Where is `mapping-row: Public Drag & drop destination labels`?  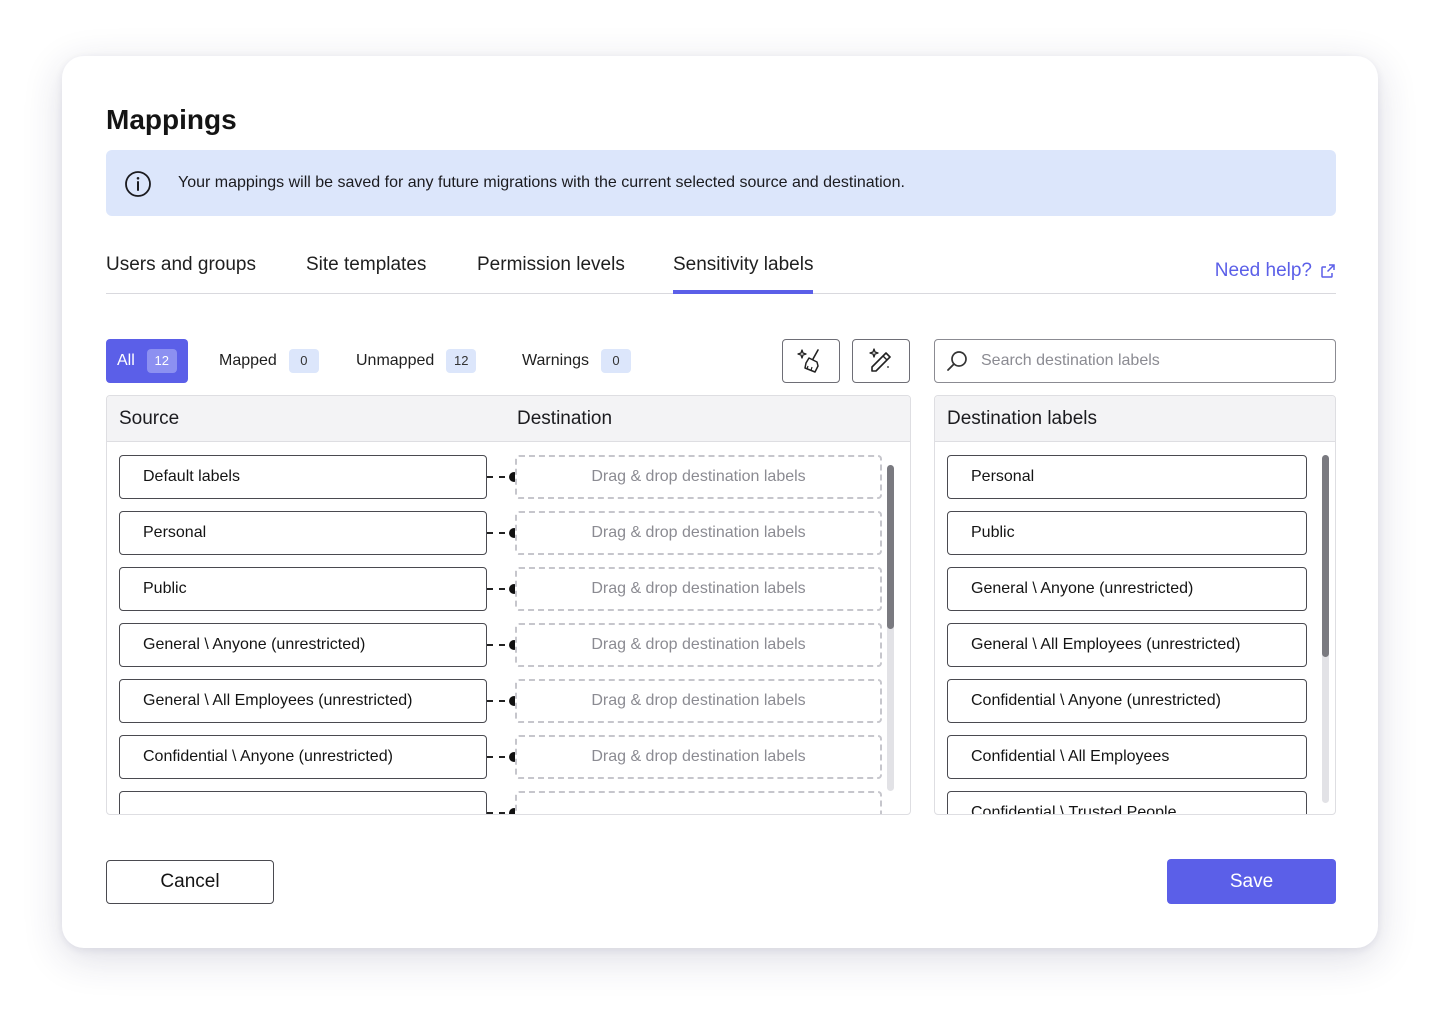
mapping-row: Public Drag & drop destination labels is located at coordinates (497, 590).